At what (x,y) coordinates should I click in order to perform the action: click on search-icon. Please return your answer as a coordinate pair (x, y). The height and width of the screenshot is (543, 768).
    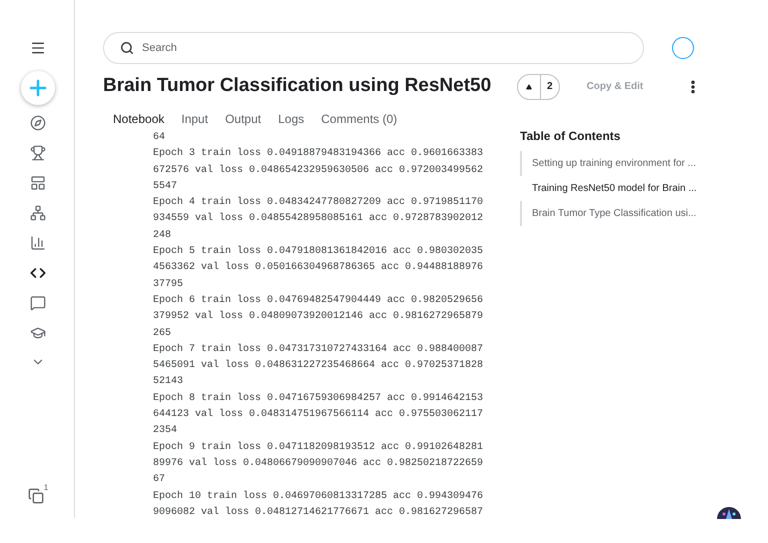
    Looking at the image, I should click on (127, 48).